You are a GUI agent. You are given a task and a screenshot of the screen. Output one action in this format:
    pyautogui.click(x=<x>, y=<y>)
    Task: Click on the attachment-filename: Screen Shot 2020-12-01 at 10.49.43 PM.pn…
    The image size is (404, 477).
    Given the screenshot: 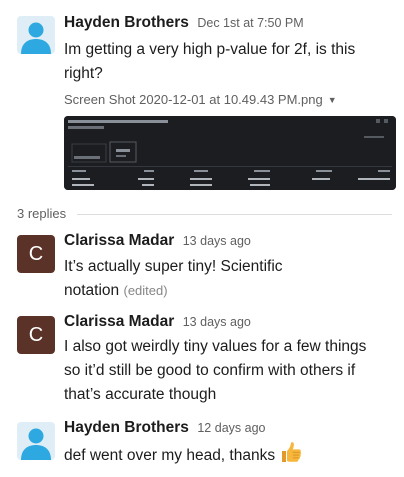 What is the action you would take?
    pyautogui.click(x=193, y=99)
    